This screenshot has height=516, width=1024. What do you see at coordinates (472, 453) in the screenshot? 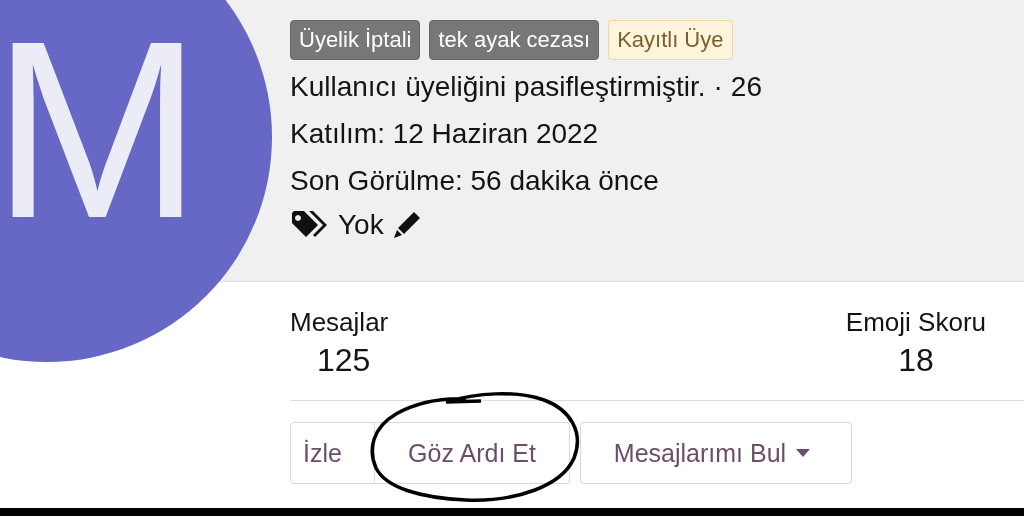
I see `action-button: Göz Ardı Et` at bounding box center [472, 453].